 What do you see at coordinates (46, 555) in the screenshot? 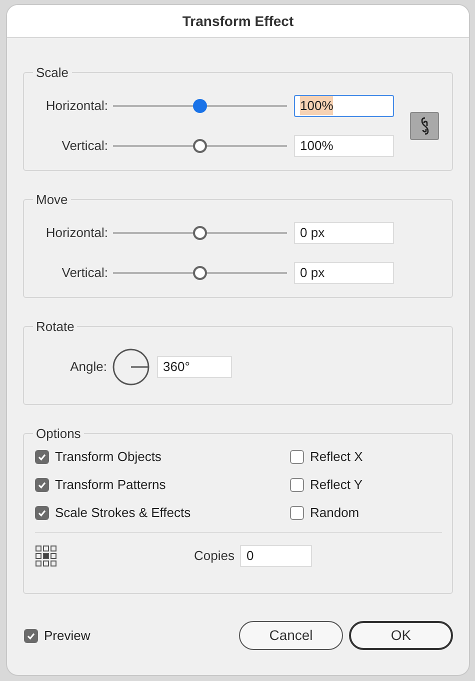
I see `reference-point-icon` at bounding box center [46, 555].